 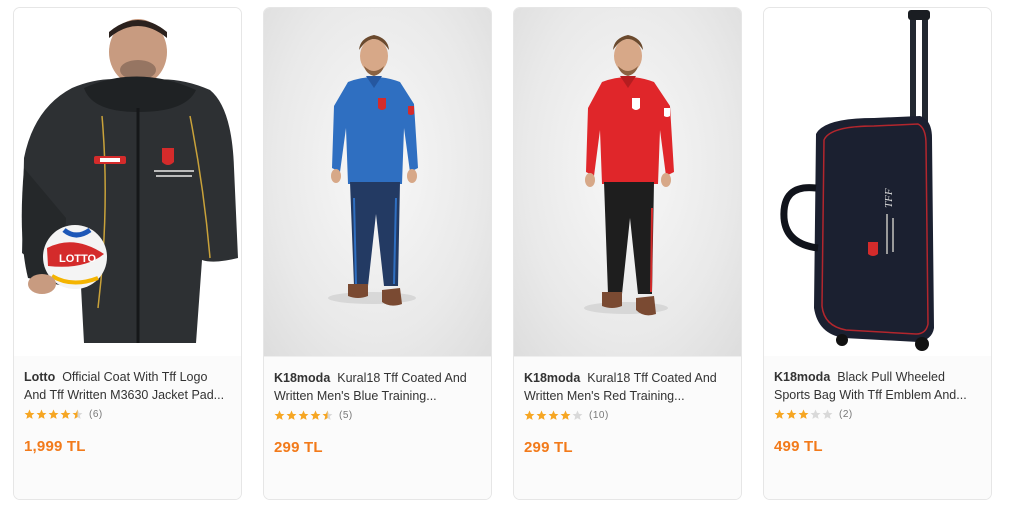 I want to click on svg-text: LOTTO, so click(x=78, y=259).